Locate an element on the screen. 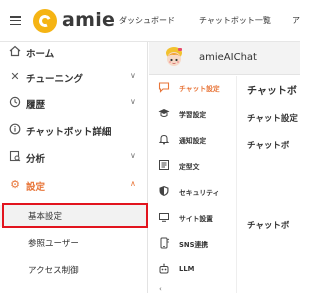 The width and height of the screenshot is (320, 293). sidebar-item-label: ホーム is located at coordinates (40, 54).